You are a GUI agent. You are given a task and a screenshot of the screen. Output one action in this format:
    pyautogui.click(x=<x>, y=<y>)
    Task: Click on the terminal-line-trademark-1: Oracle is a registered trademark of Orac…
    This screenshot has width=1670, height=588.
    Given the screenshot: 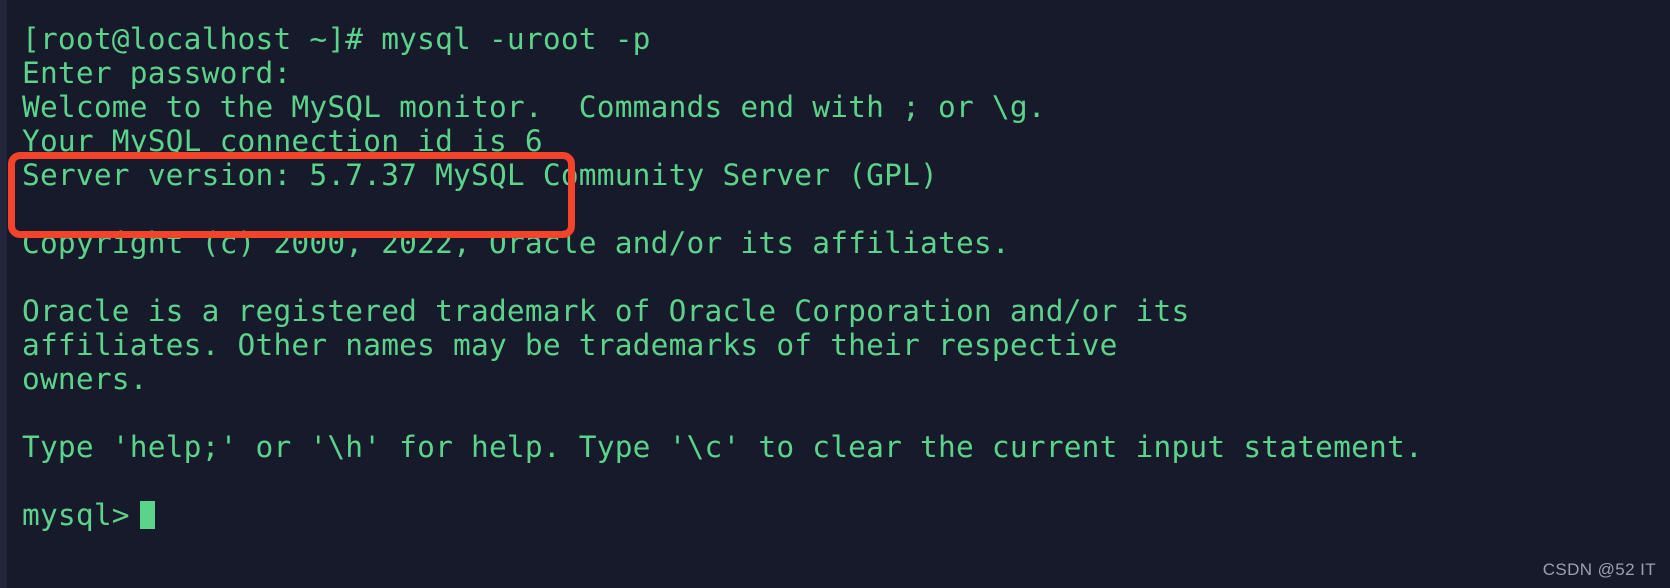 What is the action you would take?
    pyautogui.click(x=606, y=311)
    